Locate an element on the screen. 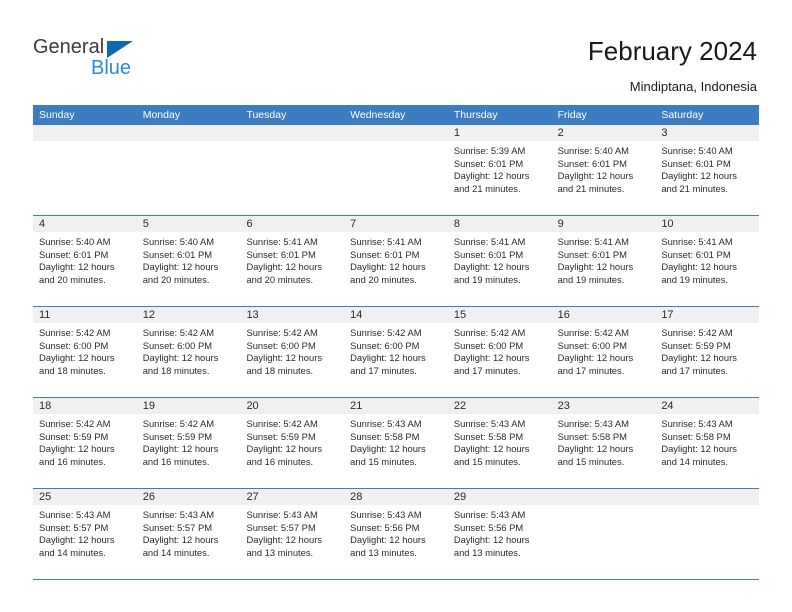  day-detail-line: Sunset: 6:00 PM is located at coordinates (488, 345).